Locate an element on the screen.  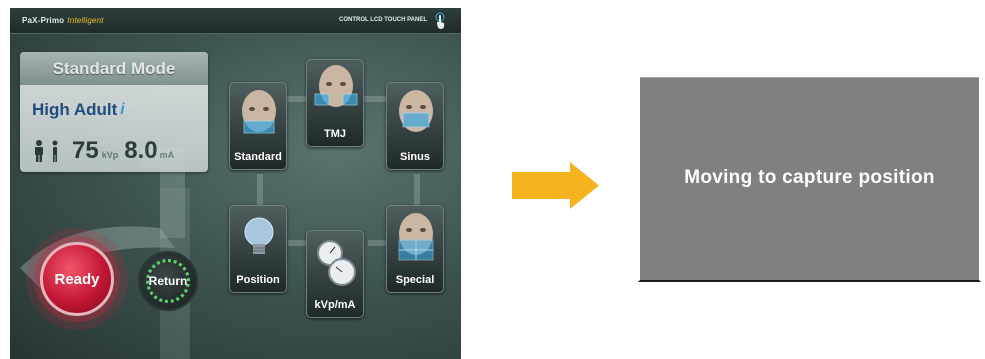
mode-info-card: Standard Mode High Adult i 75 kVp 8.0 mA is located at coordinates (114, 112).